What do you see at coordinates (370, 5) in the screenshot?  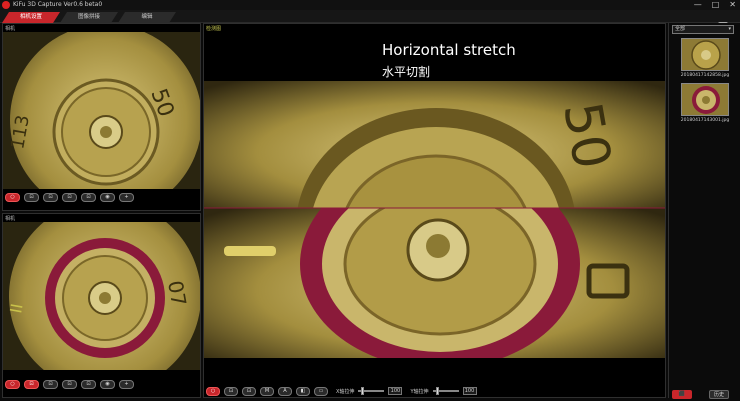 I see `title-bar: KiFu 3D Capture Ver0.6 beta0 — □ ✕` at bounding box center [370, 5].